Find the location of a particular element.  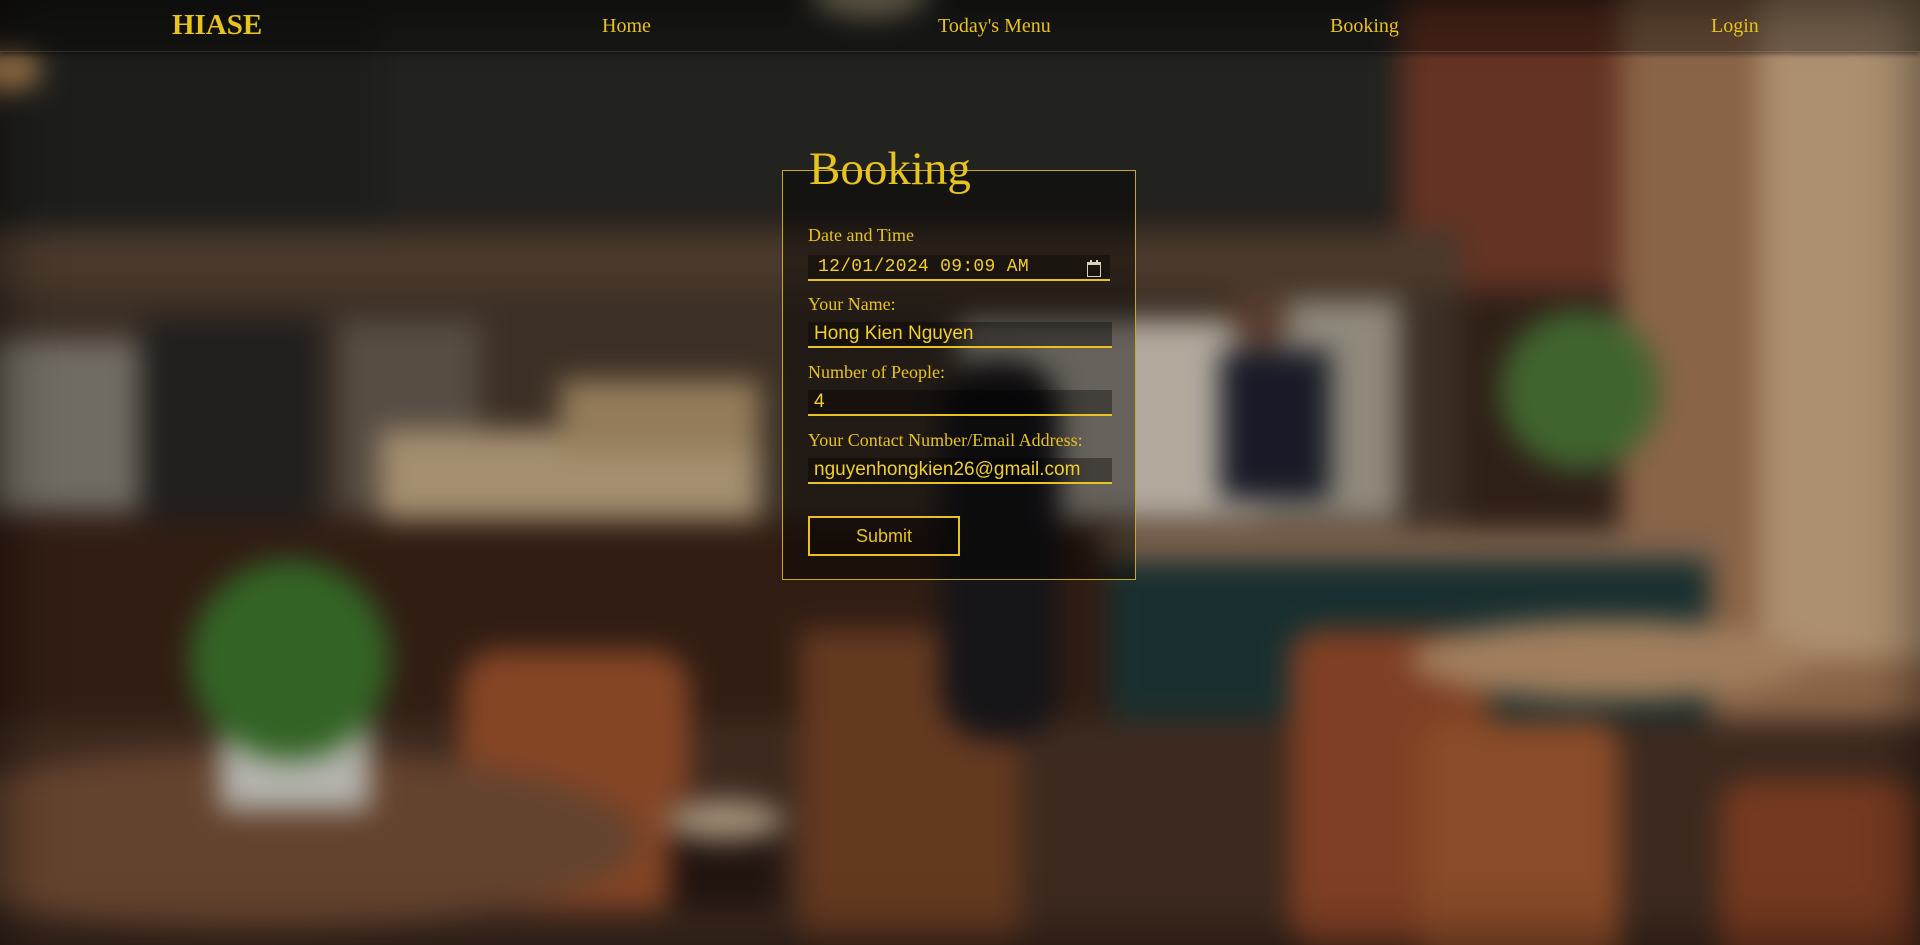

nav-link-login: Login is located at coordinates (1735, 26).